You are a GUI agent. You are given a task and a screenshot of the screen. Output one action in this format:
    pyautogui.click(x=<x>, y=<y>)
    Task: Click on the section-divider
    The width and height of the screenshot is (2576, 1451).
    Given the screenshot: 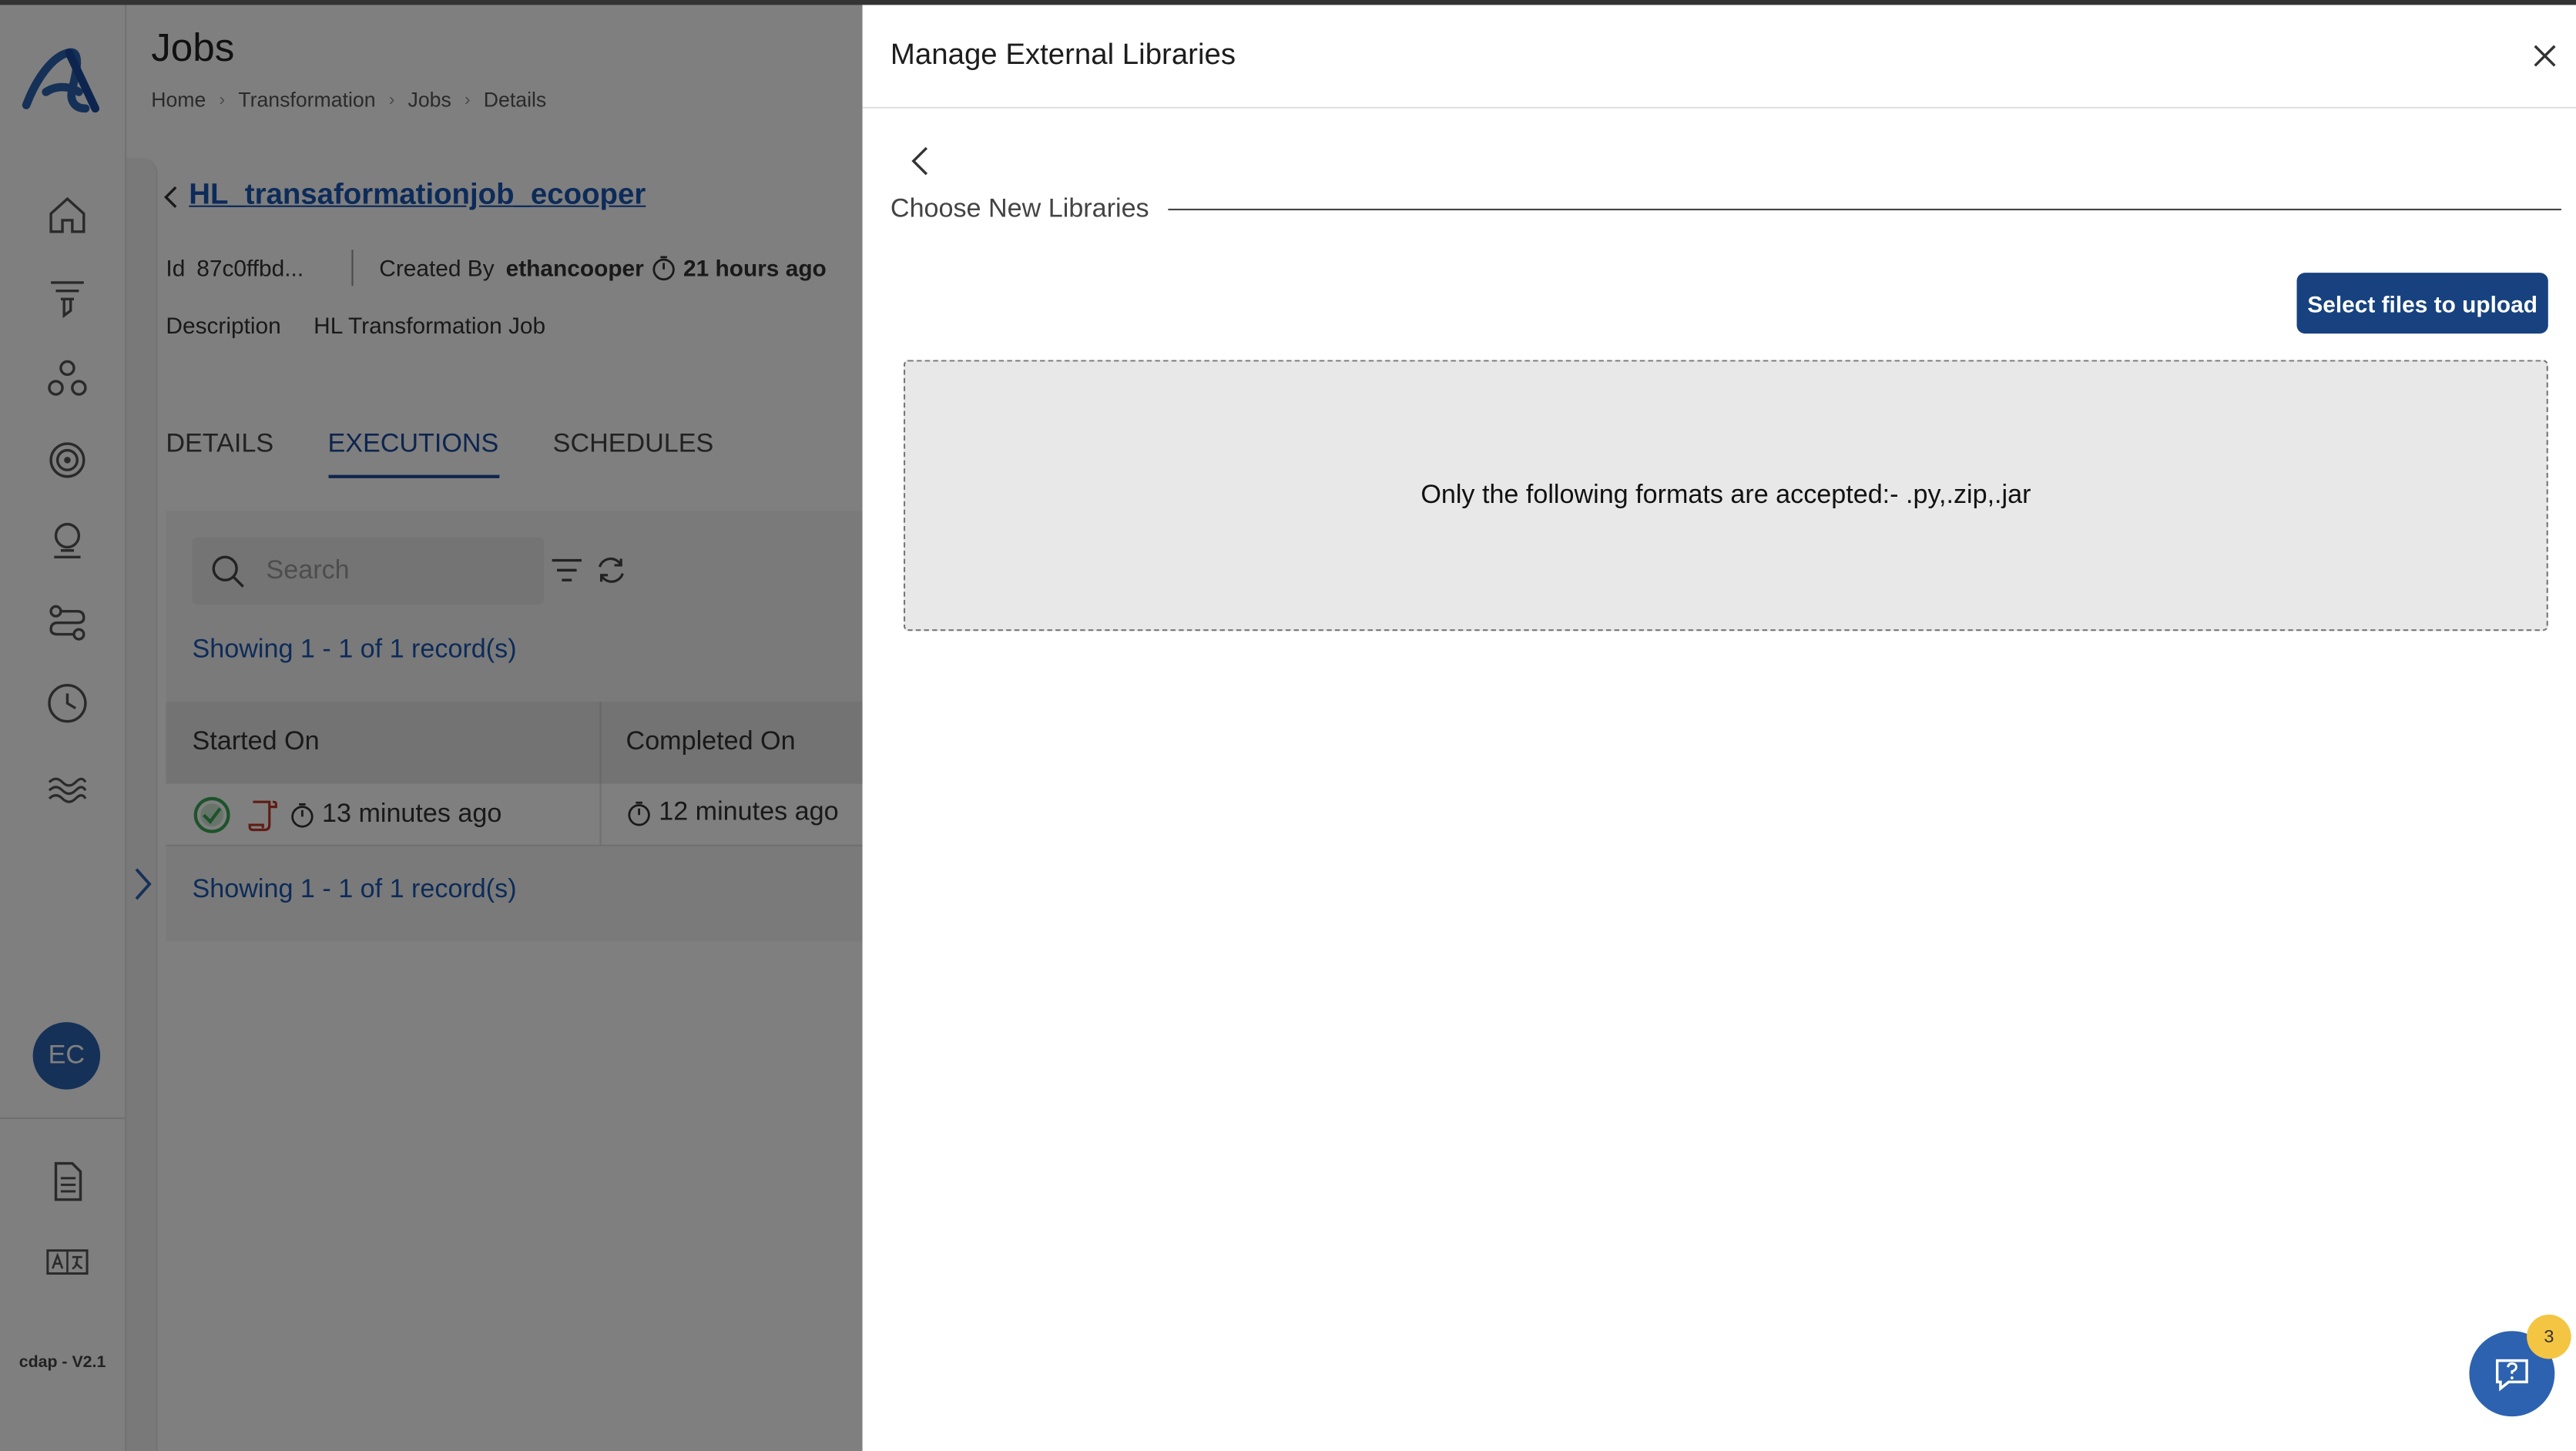 What is the action you would take?
    pyautogui.click(x=1864, y=209)
    